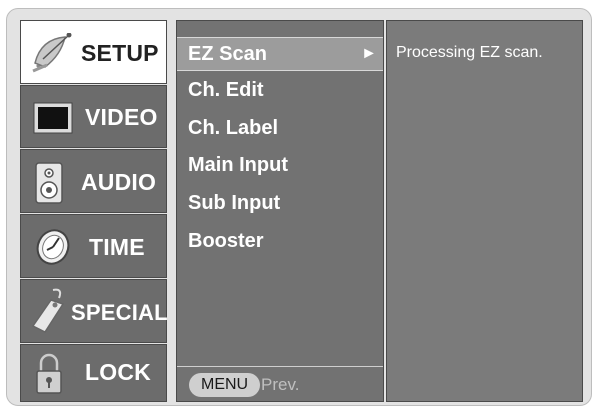 This screenshot has width=597, height=414. I want to click on tab-audio: AUDIO, so click(93, 181).